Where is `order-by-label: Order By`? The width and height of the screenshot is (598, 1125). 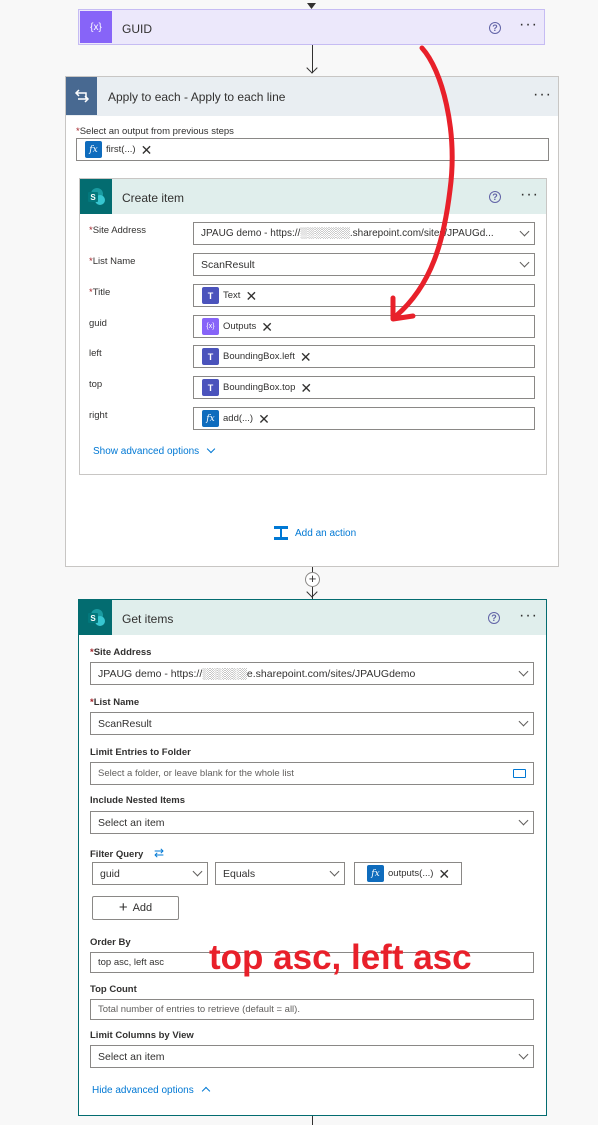
order-by-label: Order By is located at coordinates (110, 942).